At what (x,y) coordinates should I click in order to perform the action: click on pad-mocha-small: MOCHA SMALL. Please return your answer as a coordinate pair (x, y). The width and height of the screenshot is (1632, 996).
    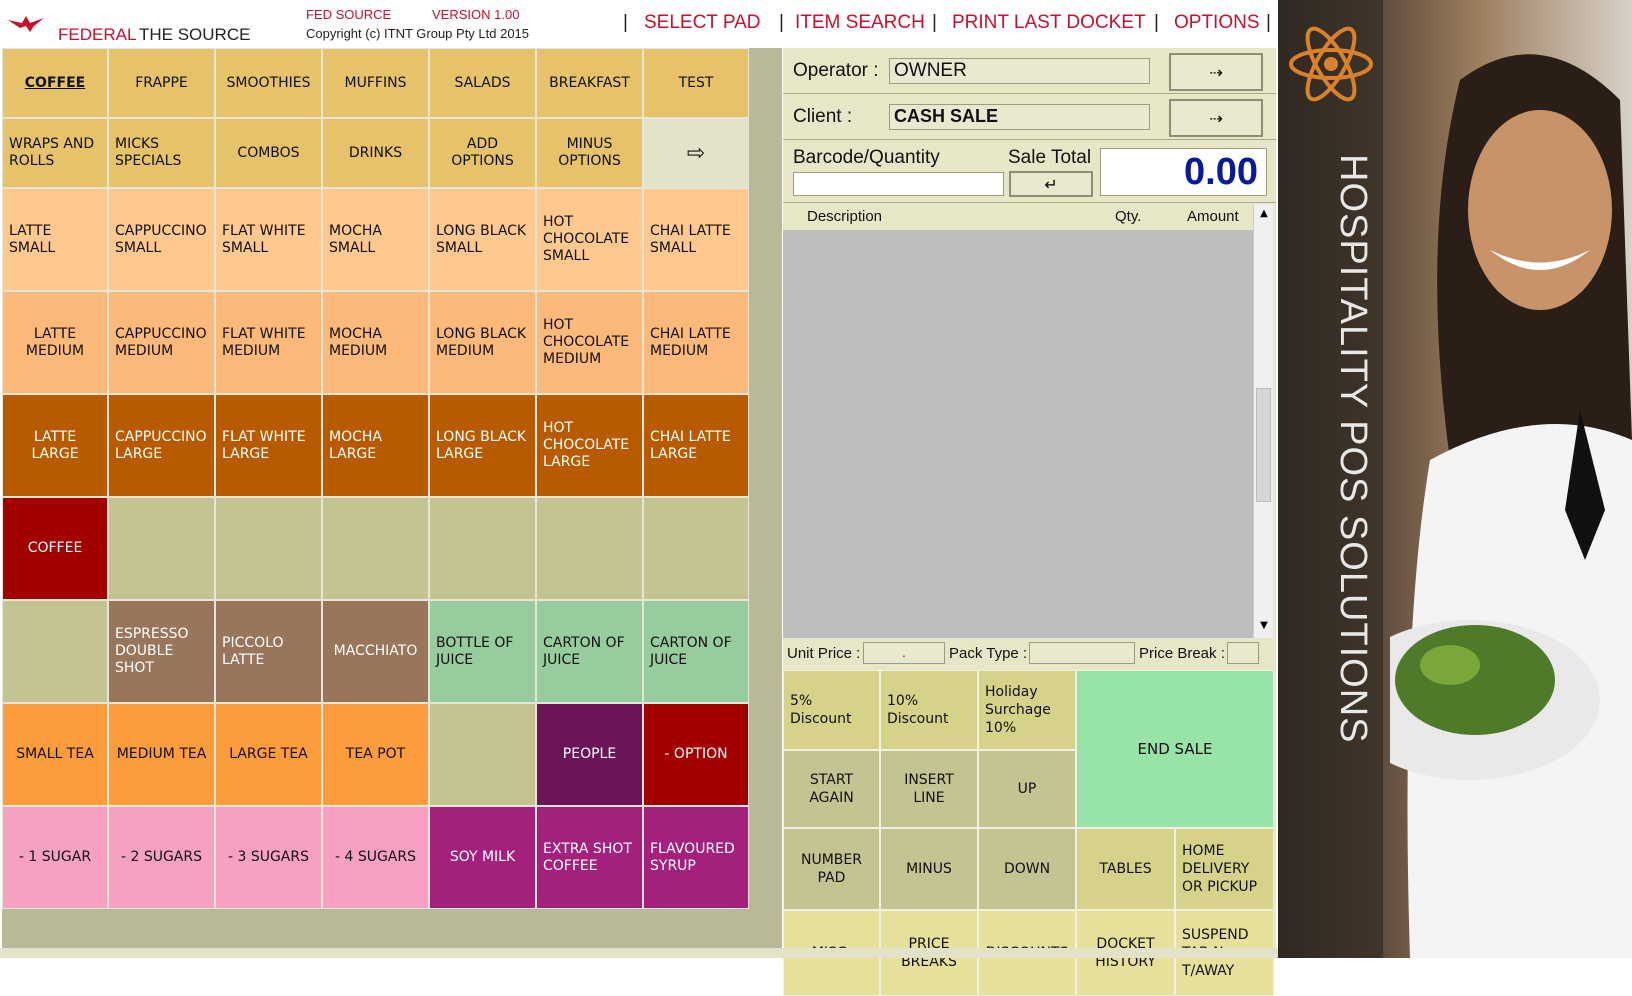
    Looking at the image, I should click on (375, 239).